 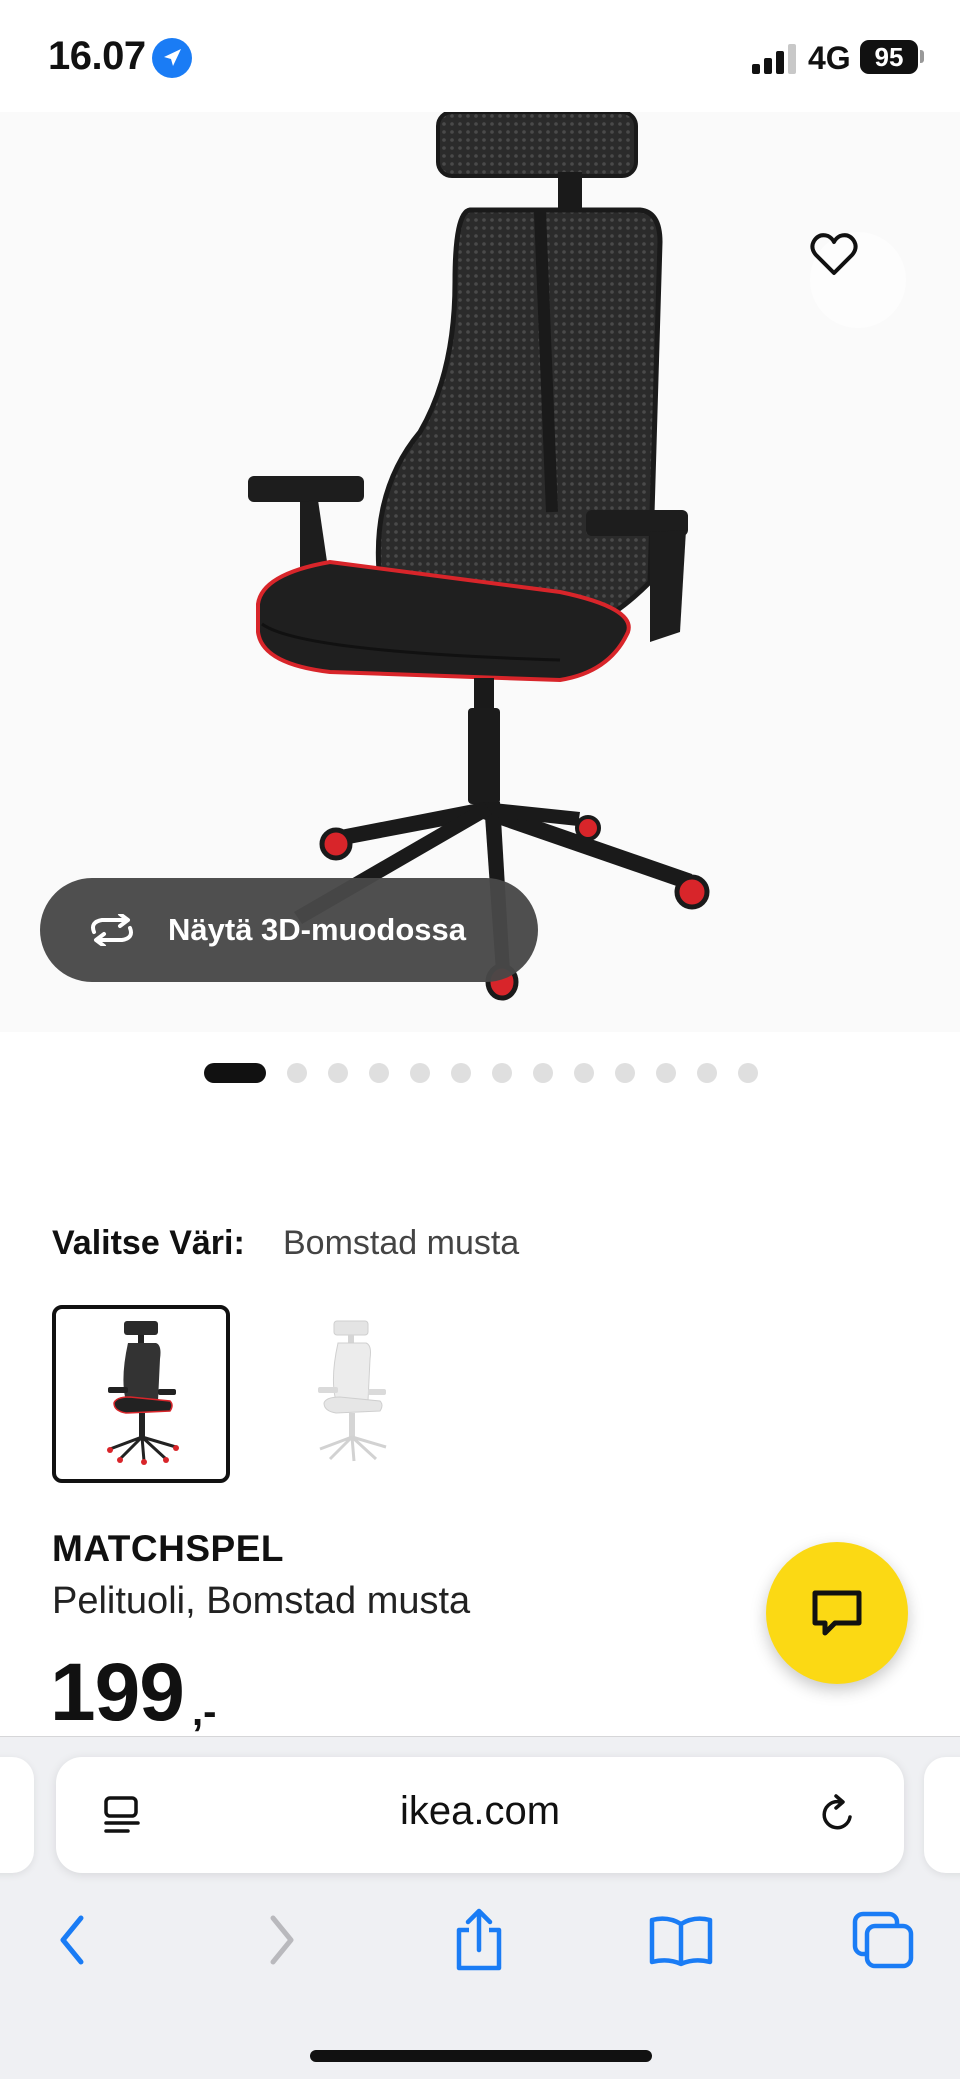 What do you see at coordinates (858, 280) in the screenshot?
I see `favorite-button` at bounding box center [858, 280].